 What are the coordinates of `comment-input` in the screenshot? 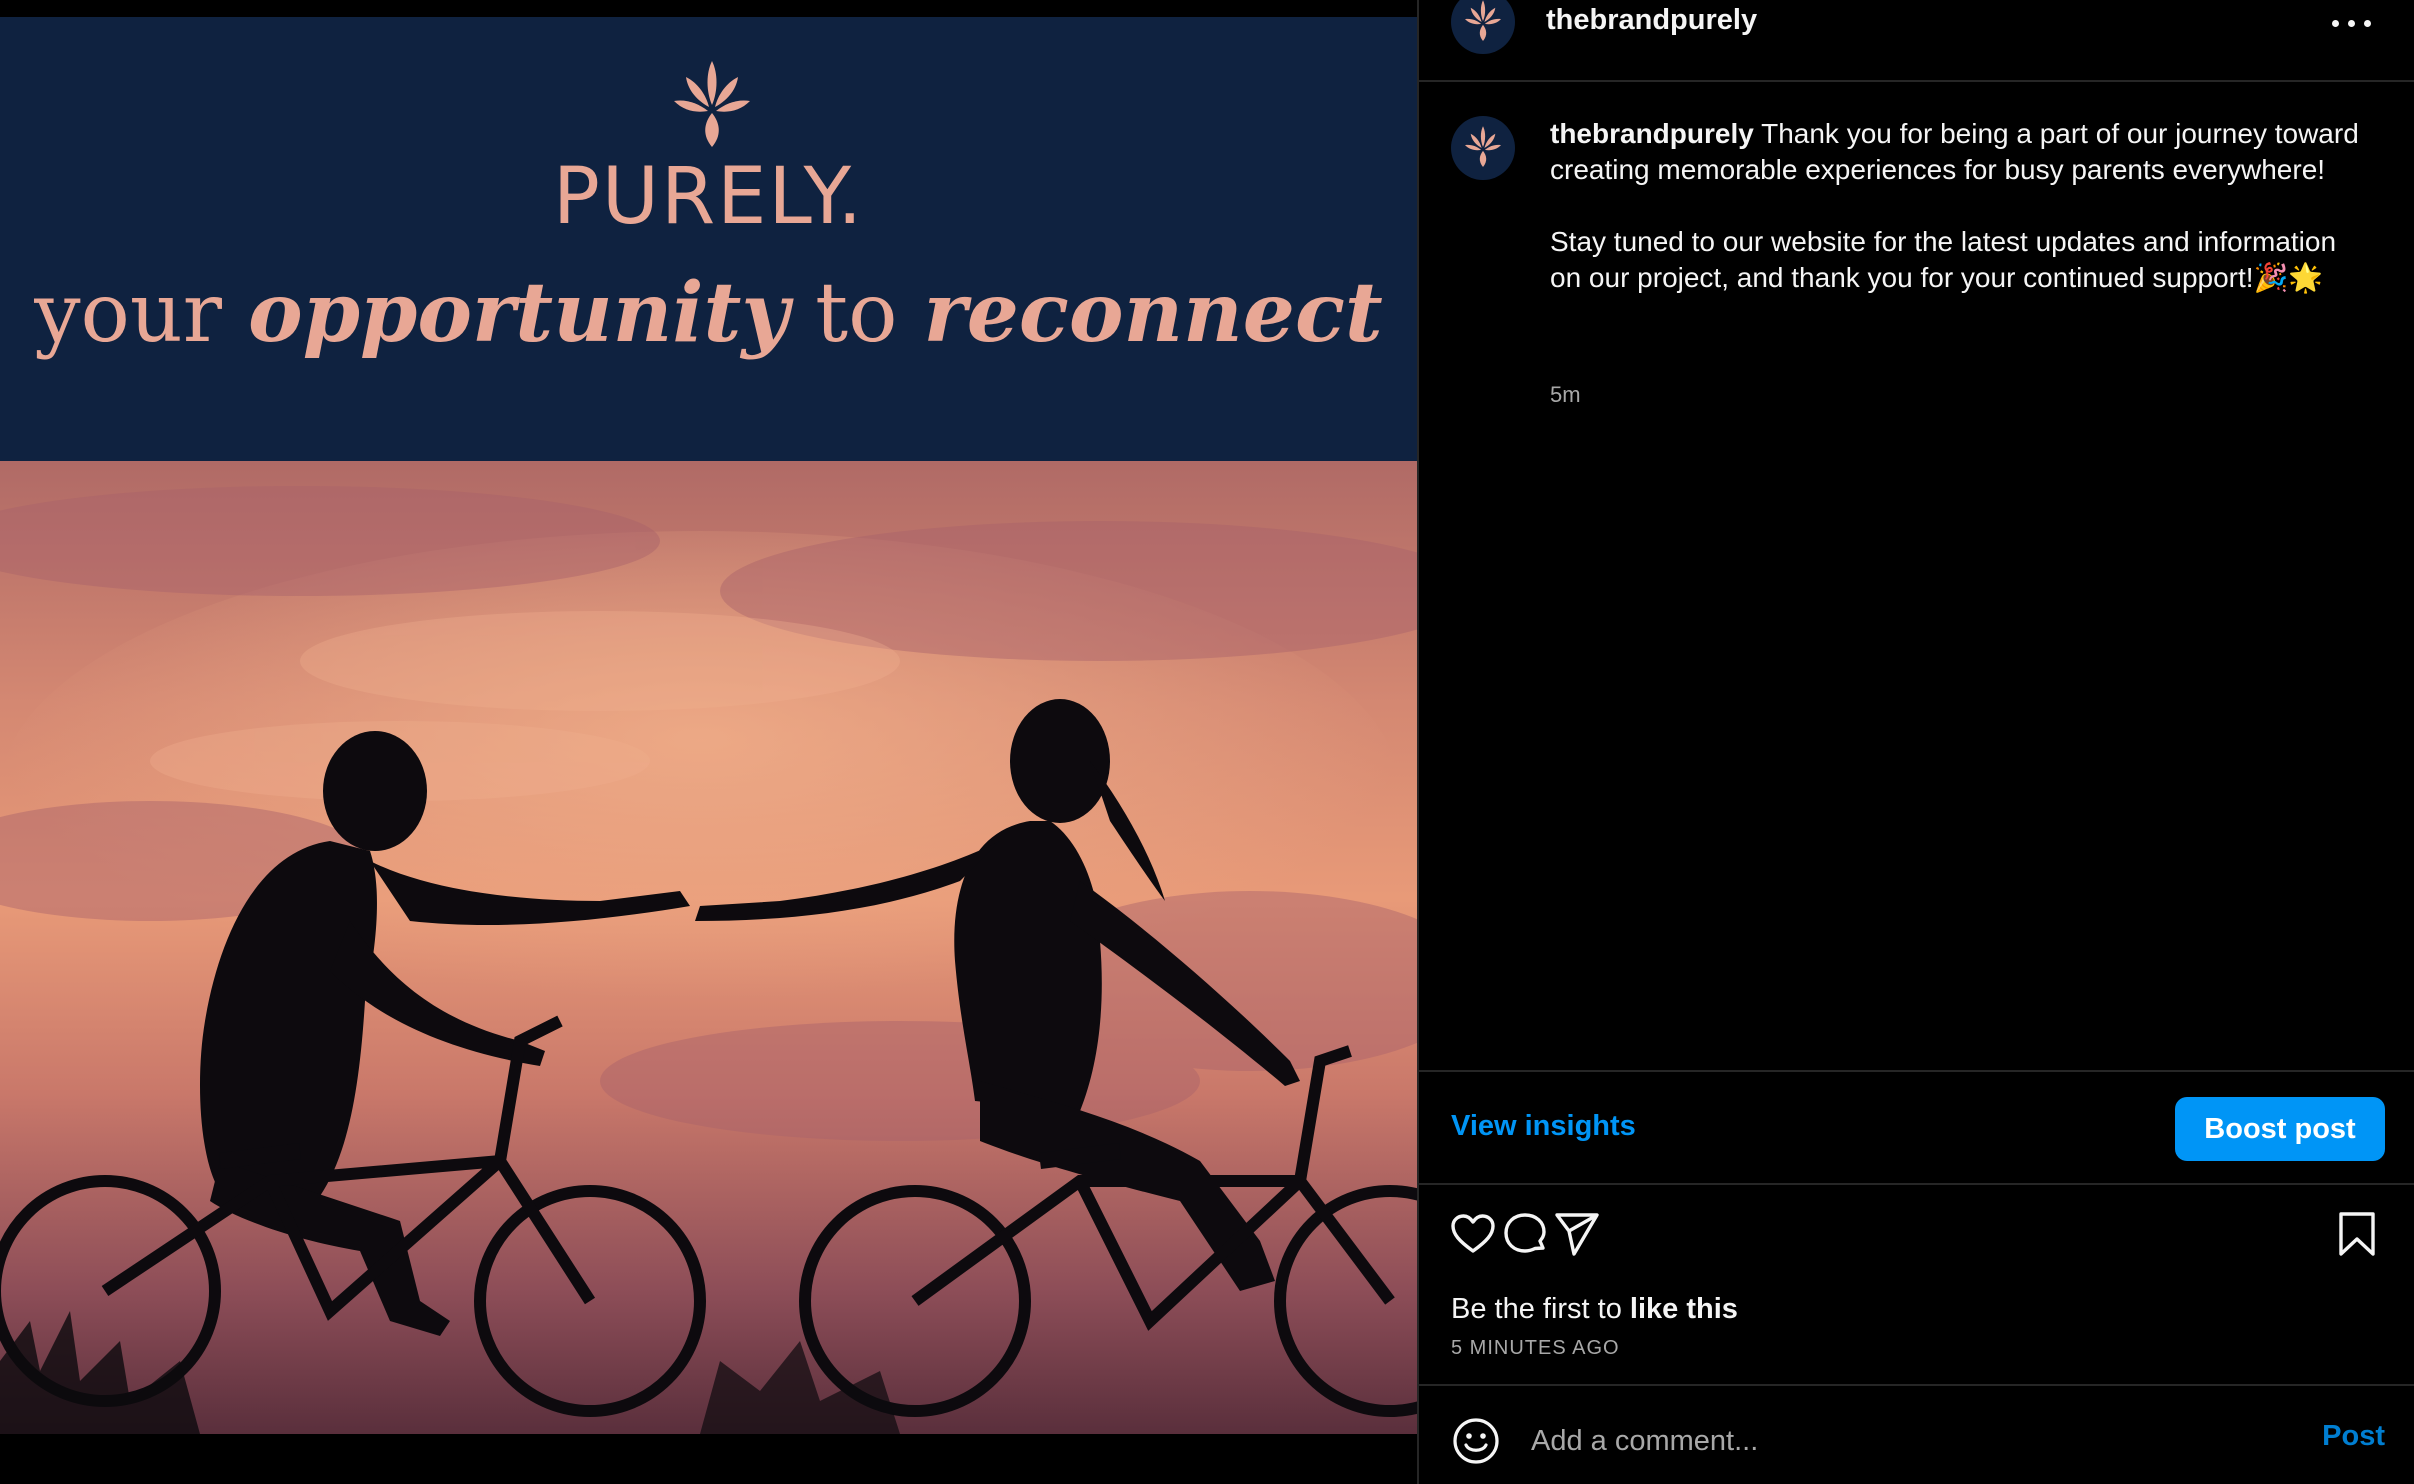 It's located at (1881, 1441).